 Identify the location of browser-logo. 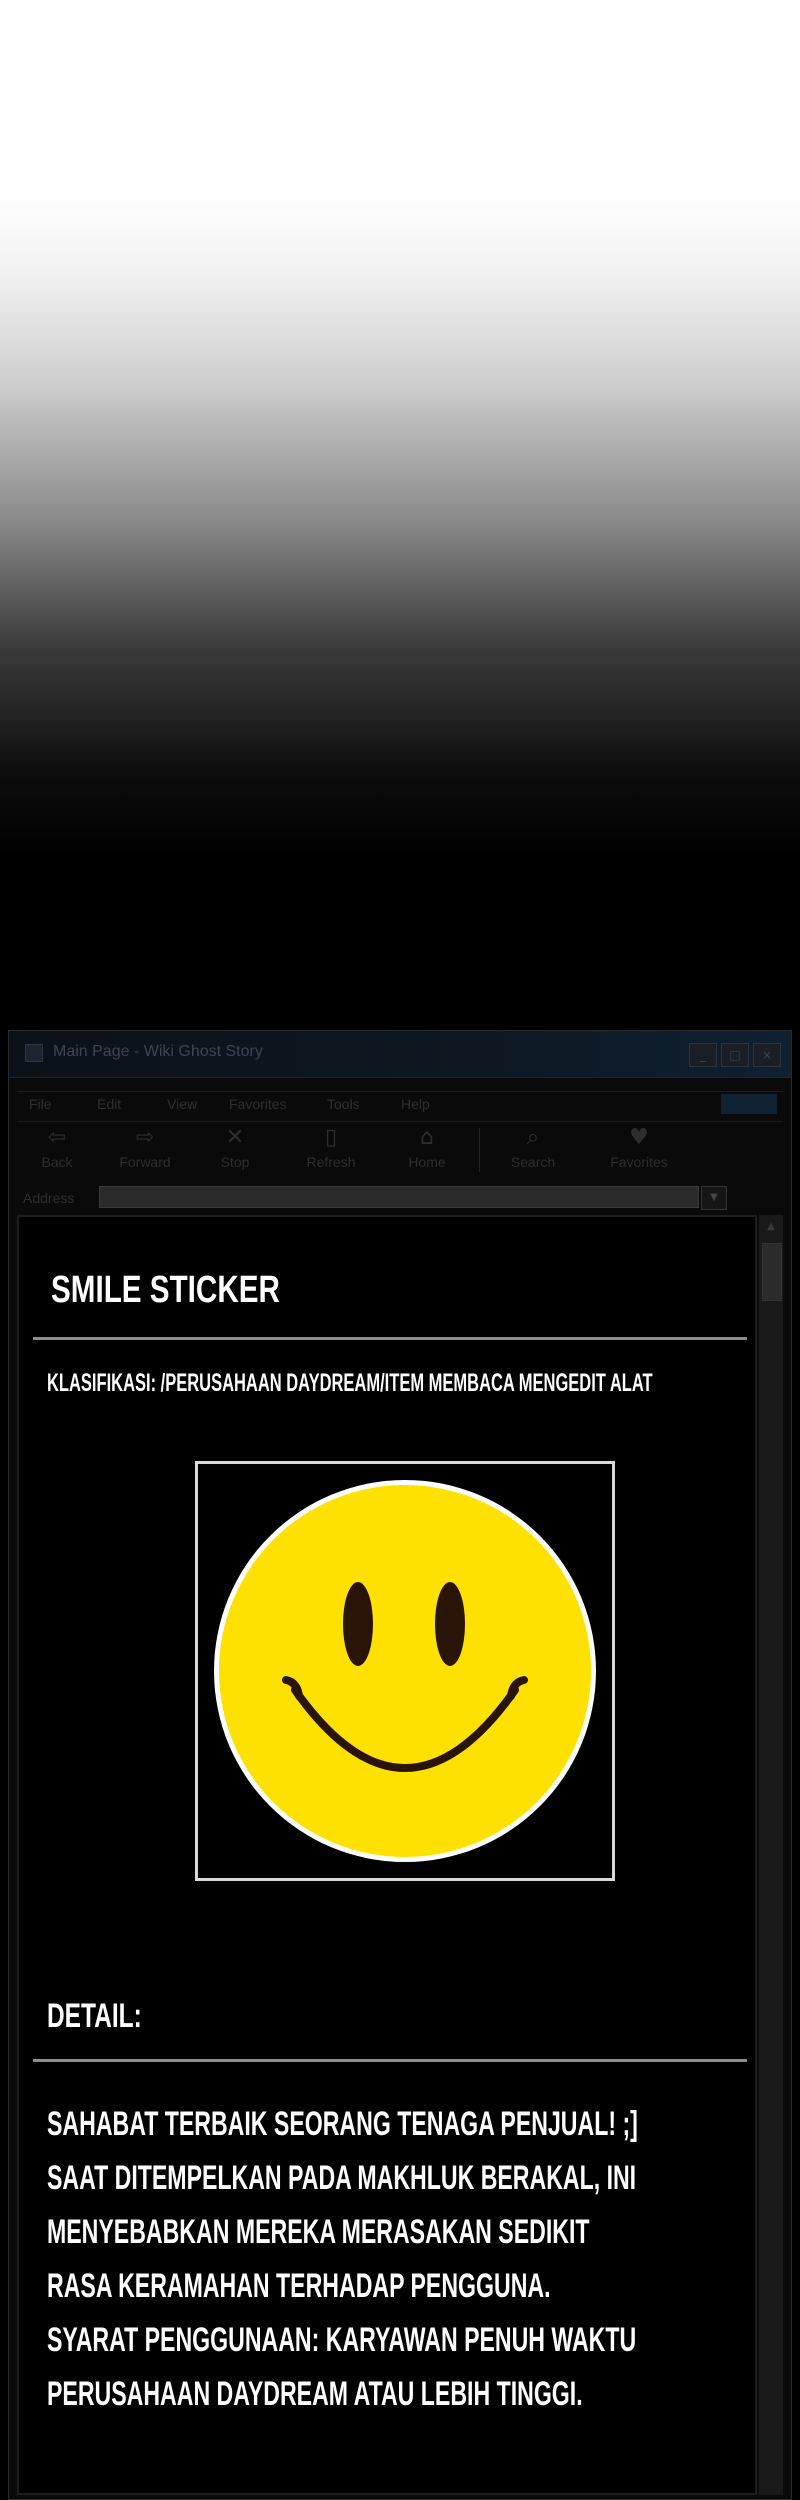
(749, 1104).